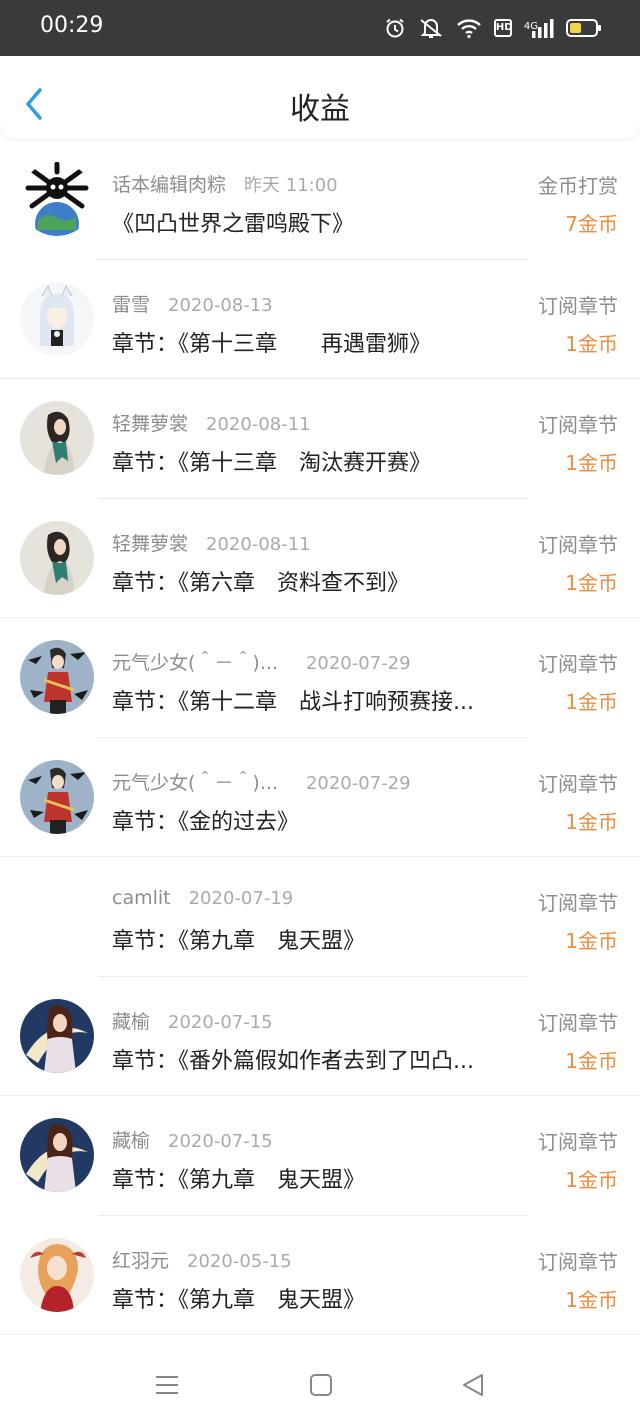  What do you see at coordinates (272, 463) in the screenshot?
I see `chapter-title: 章节：《第十三章 淘汰赛开赛》` at bounding box center [272, 463].